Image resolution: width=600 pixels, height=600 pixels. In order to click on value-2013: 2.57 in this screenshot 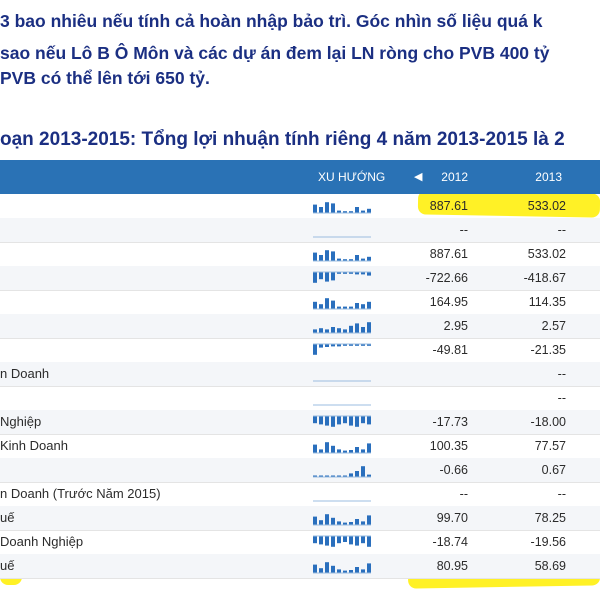, I will do `click(553, 326)`.